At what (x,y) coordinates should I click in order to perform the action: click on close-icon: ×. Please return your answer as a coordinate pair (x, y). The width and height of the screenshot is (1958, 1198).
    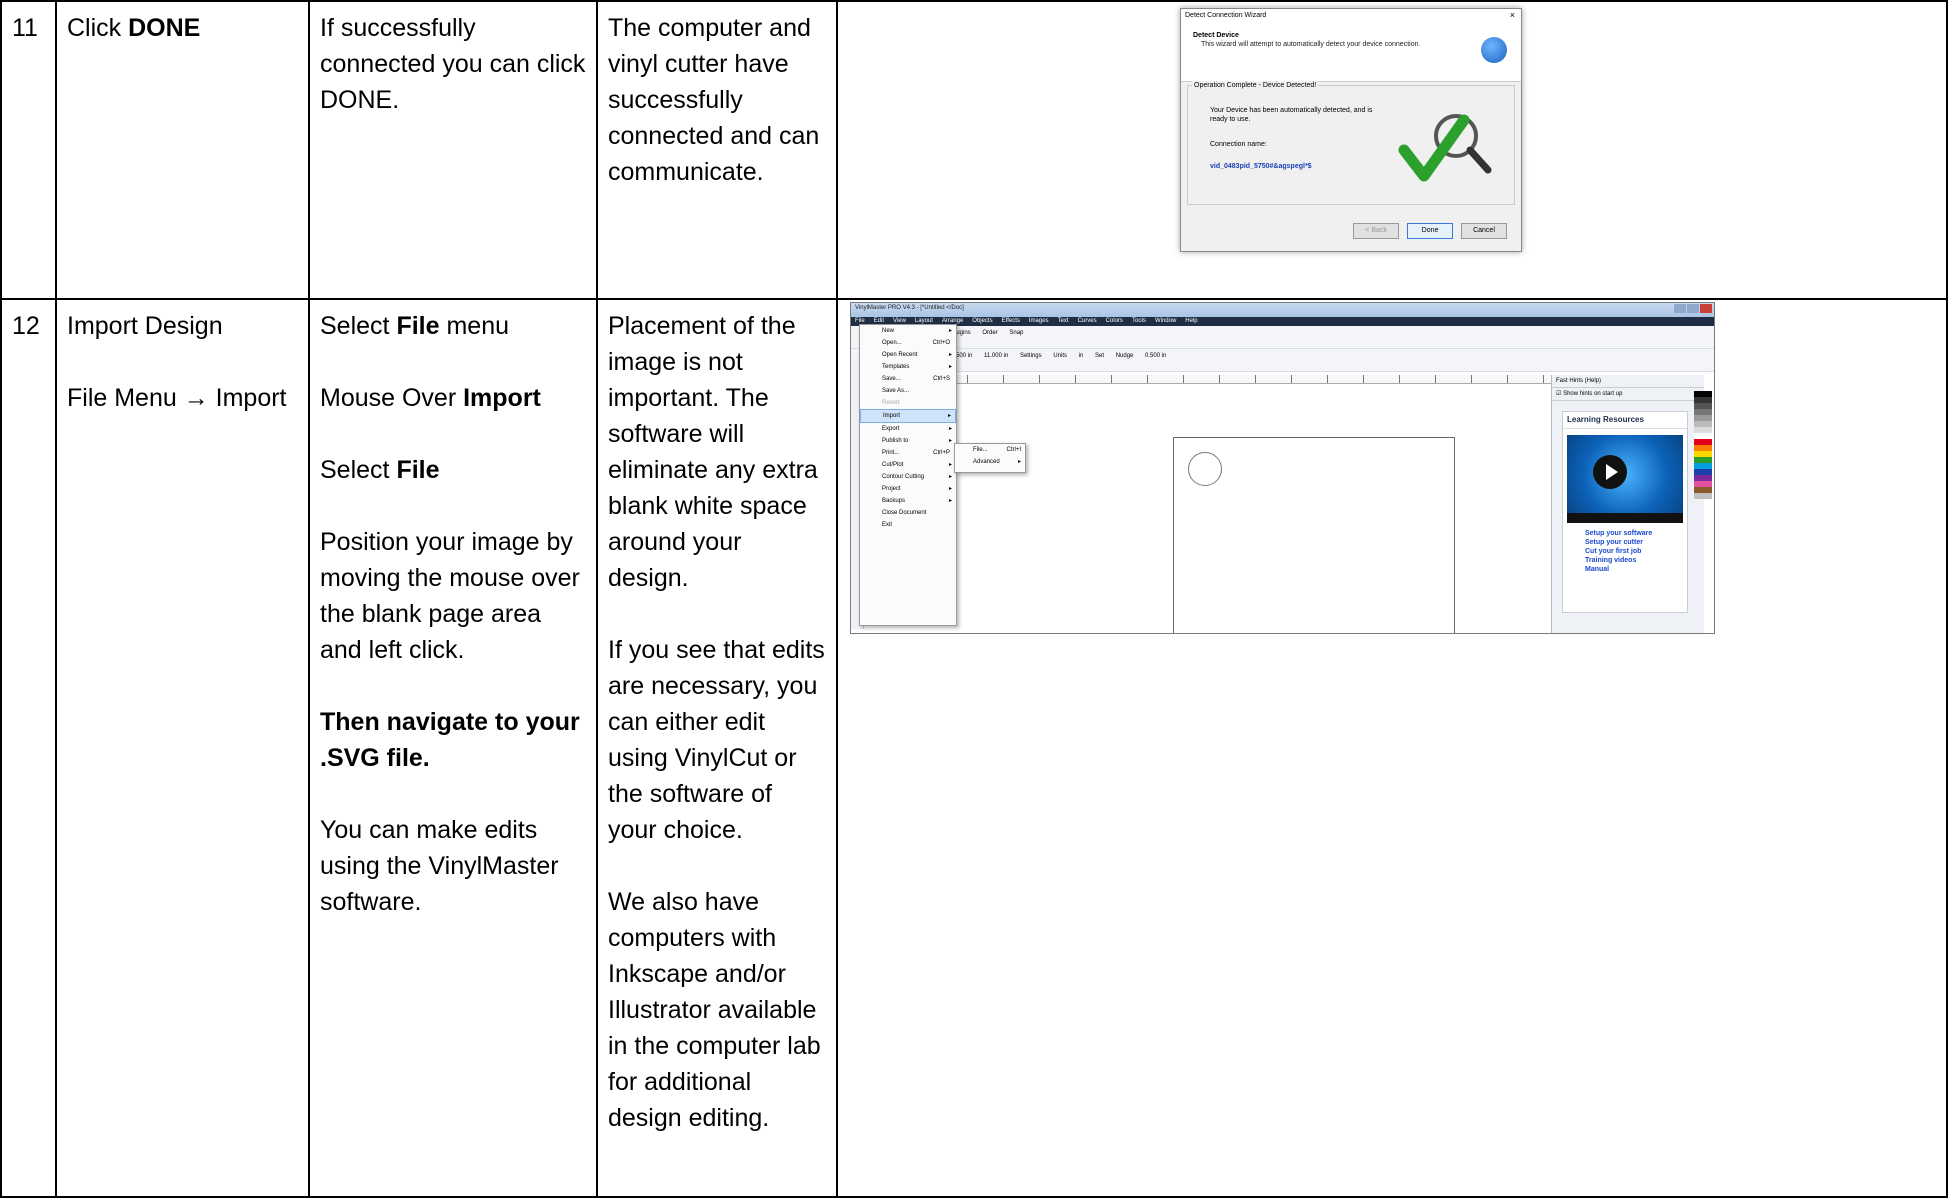
    Looking at the image, I should click on (1512, 15).